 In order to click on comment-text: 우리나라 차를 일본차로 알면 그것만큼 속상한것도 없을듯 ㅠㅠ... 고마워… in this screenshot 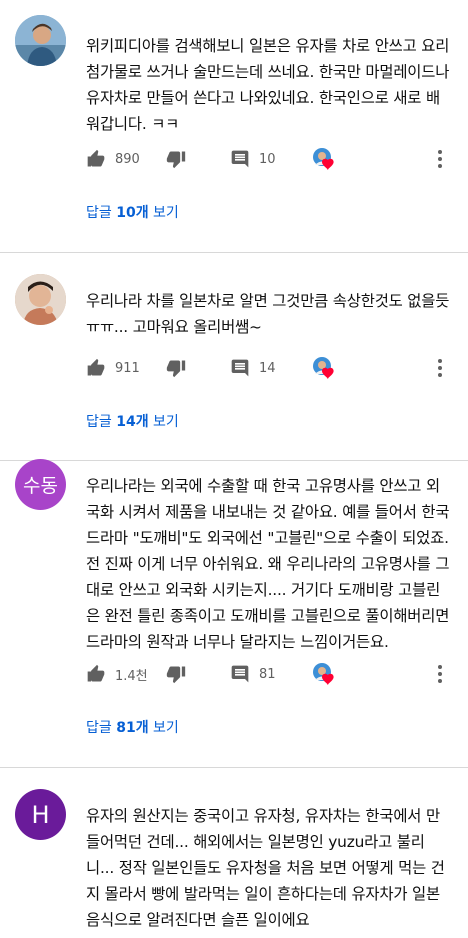, I will do `click(268, 314)`.